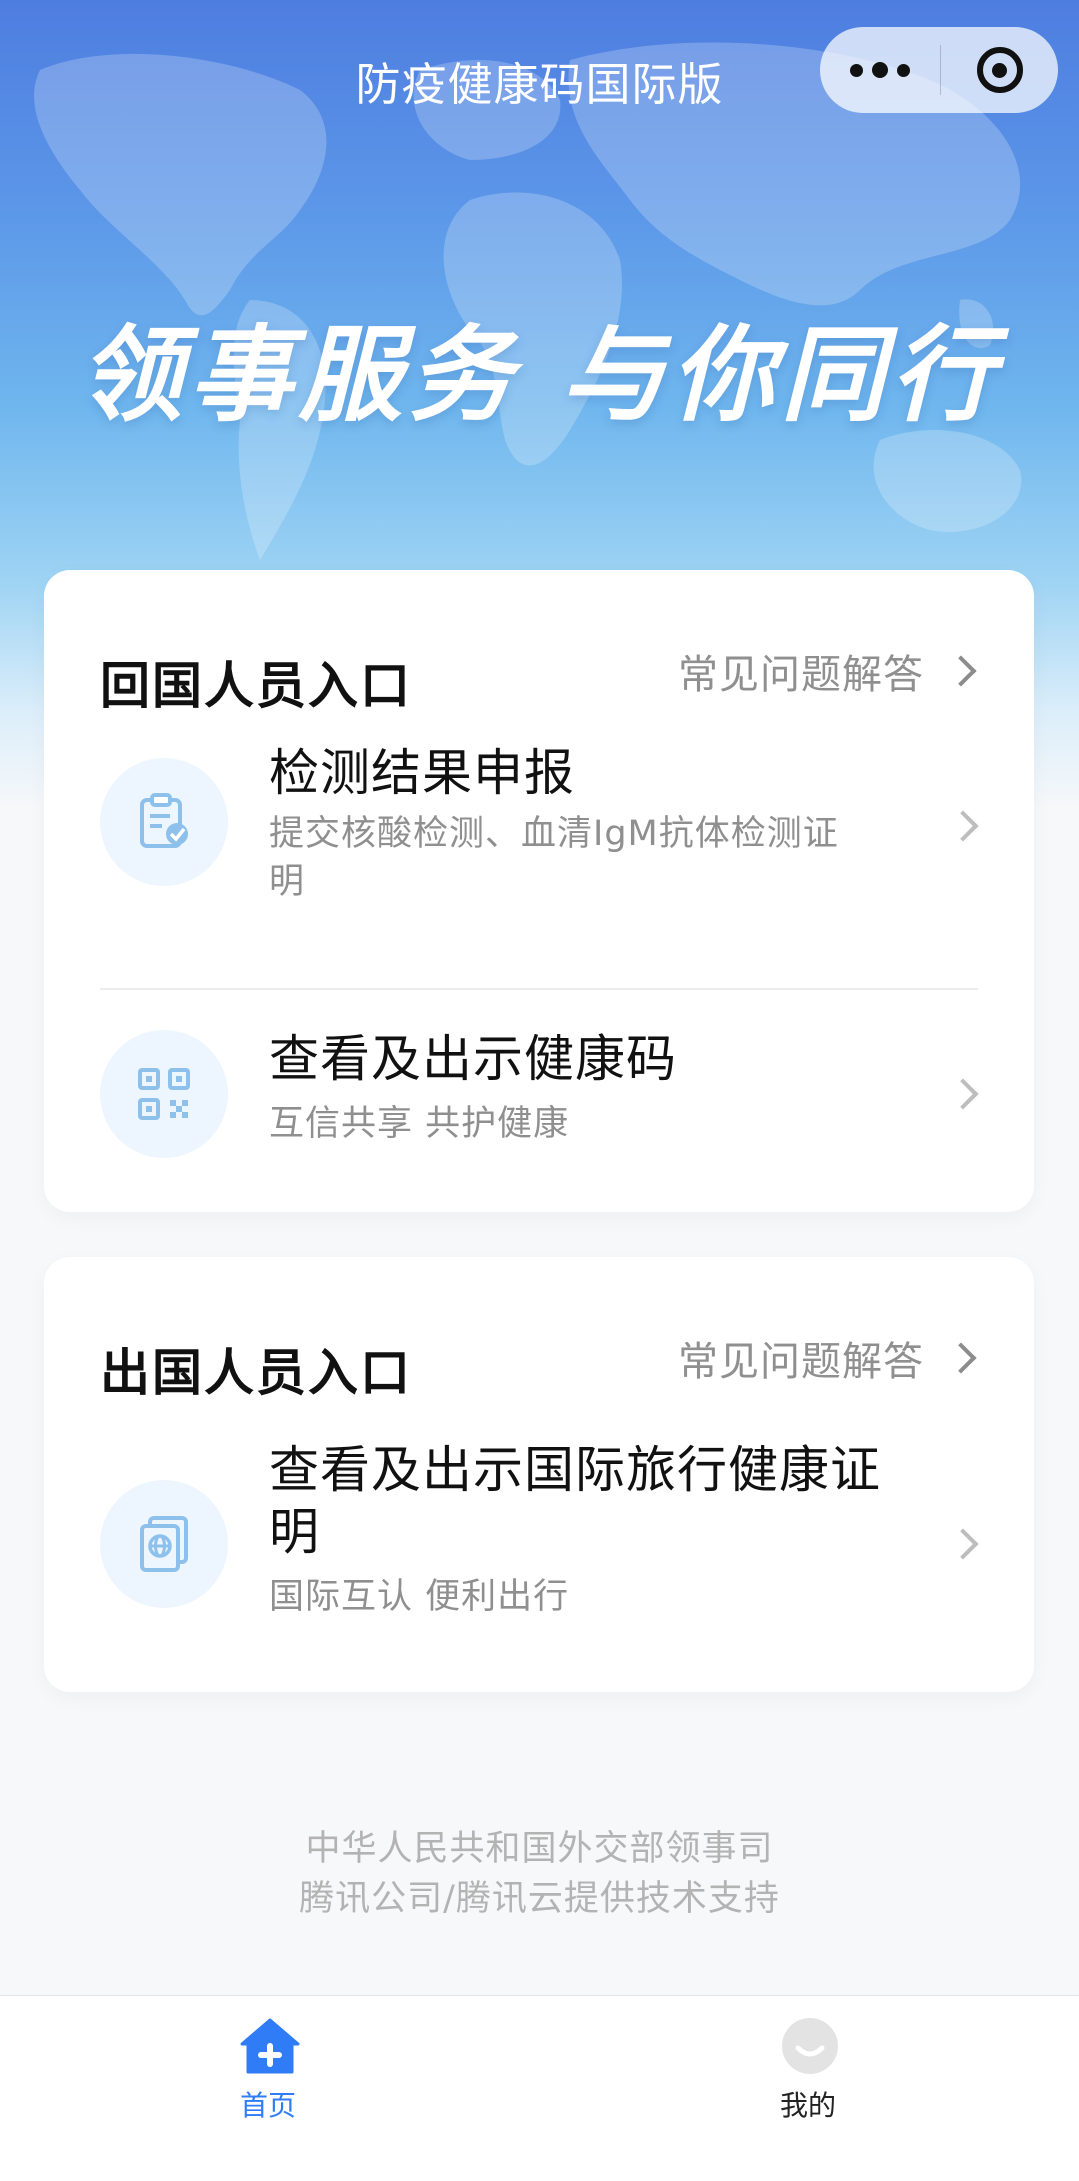 Image resolution: width=1079 pixels, height=2181 pixels. What do you see at coordinates (810, 2046) in the screenshot?
I see `user-avatar-icon` at bounding box center [810, 2046].